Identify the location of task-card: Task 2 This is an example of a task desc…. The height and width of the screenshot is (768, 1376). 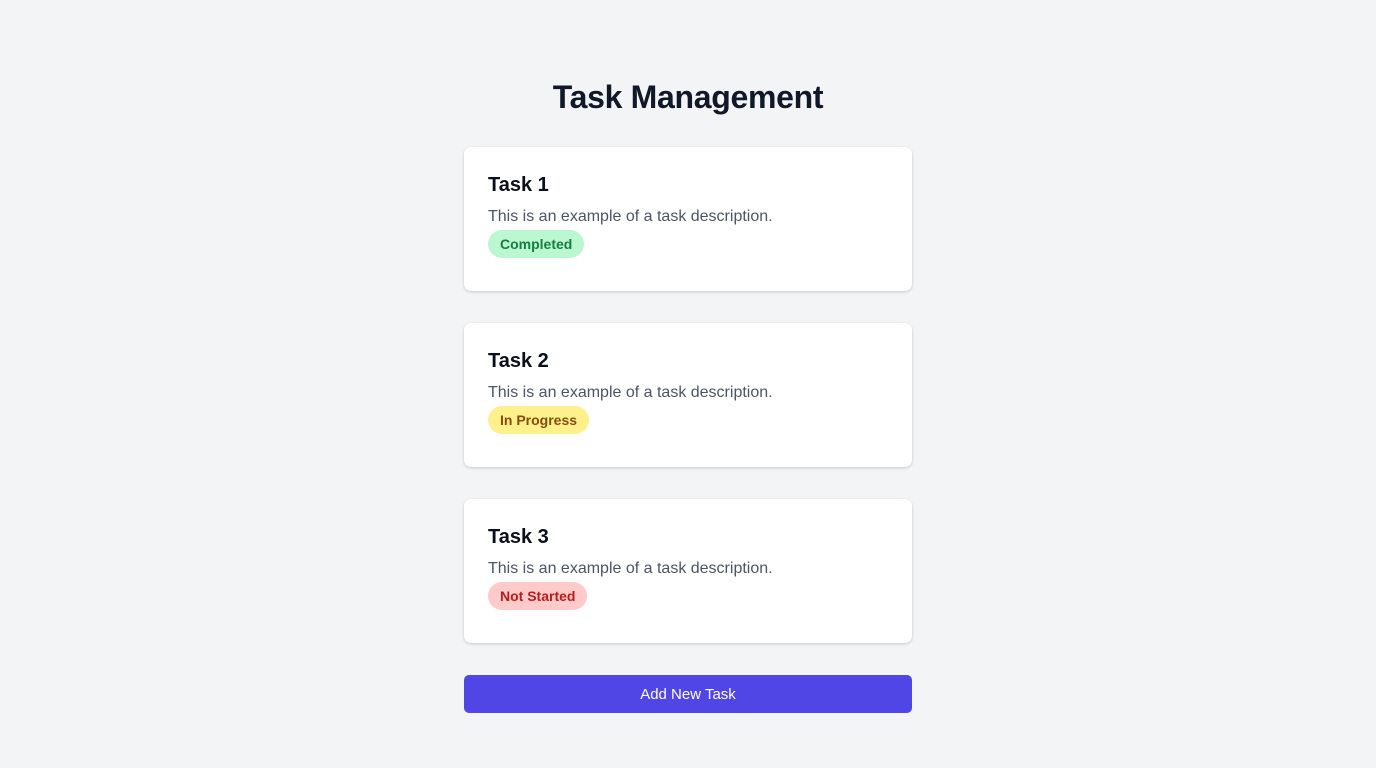
(688, 395).